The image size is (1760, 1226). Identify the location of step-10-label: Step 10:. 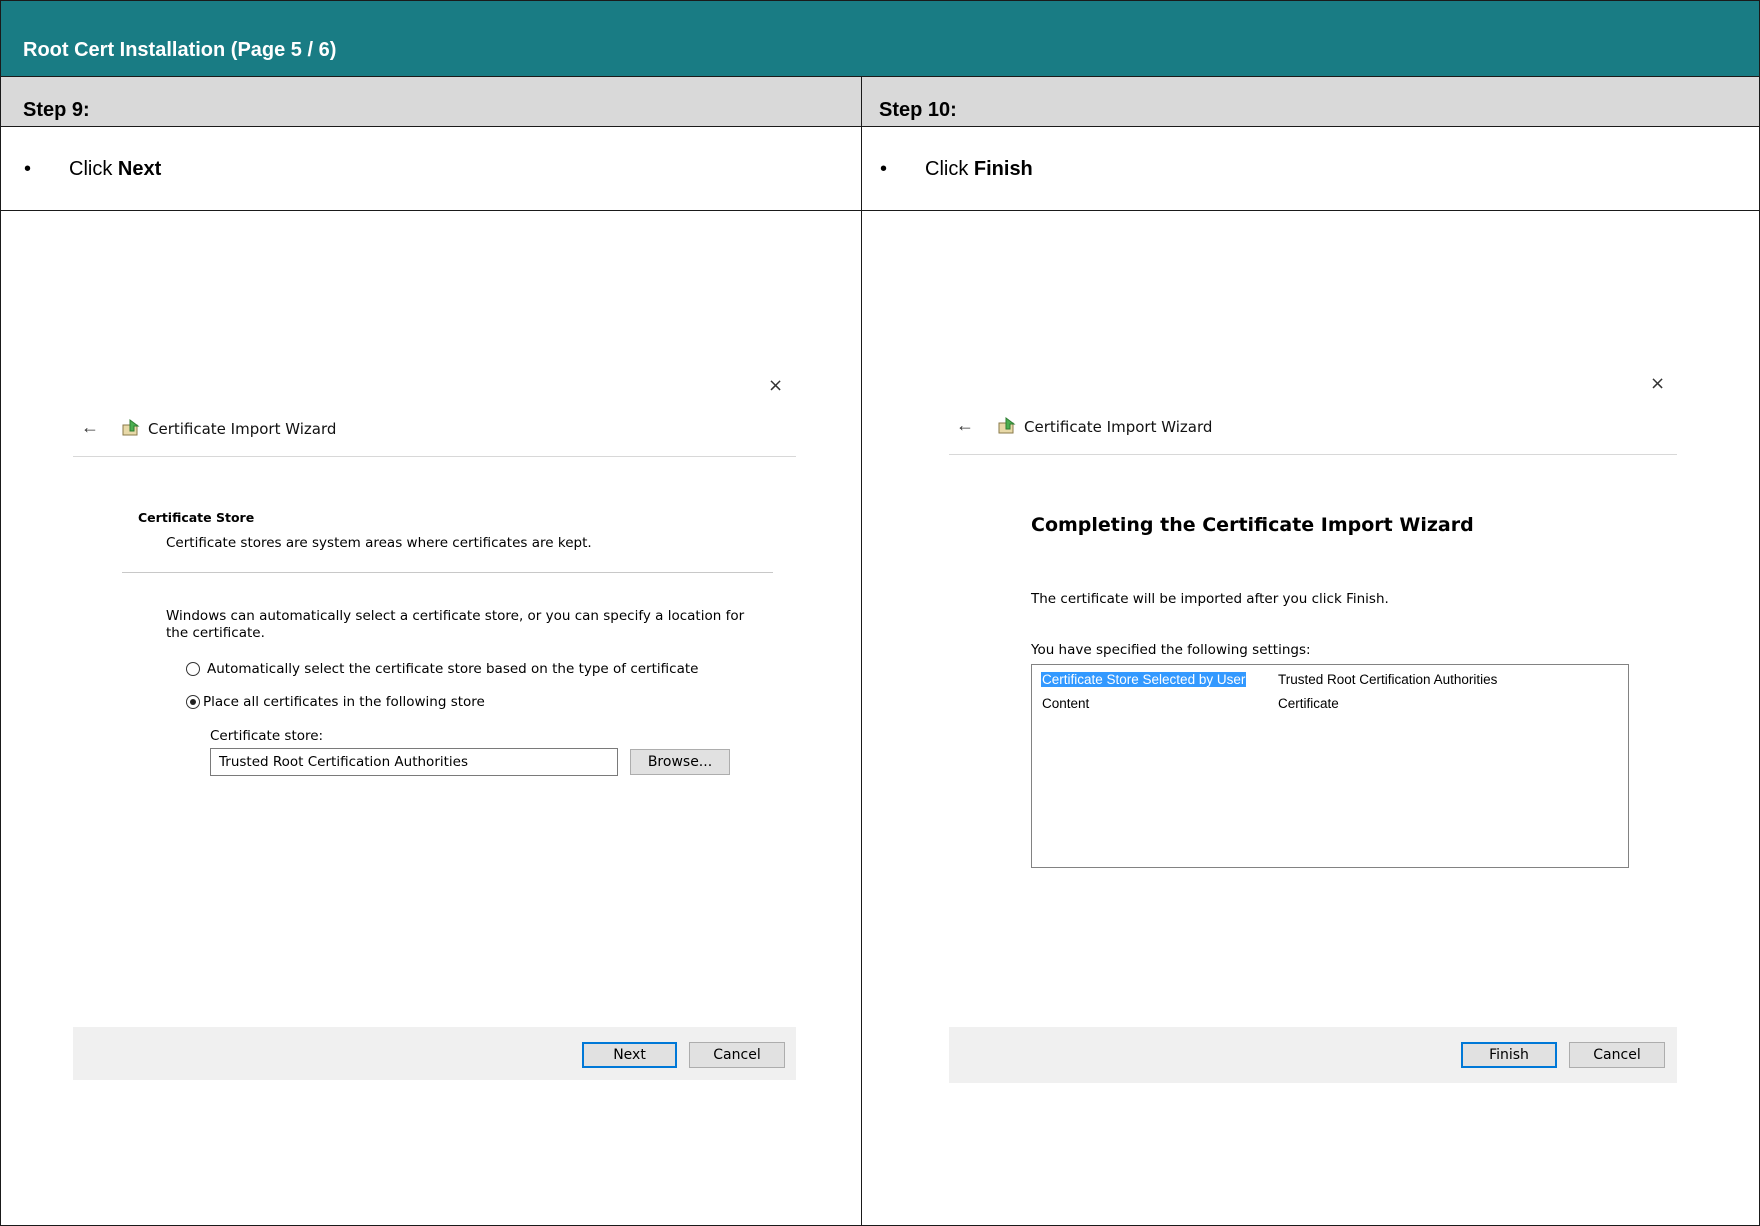
(918, 110).